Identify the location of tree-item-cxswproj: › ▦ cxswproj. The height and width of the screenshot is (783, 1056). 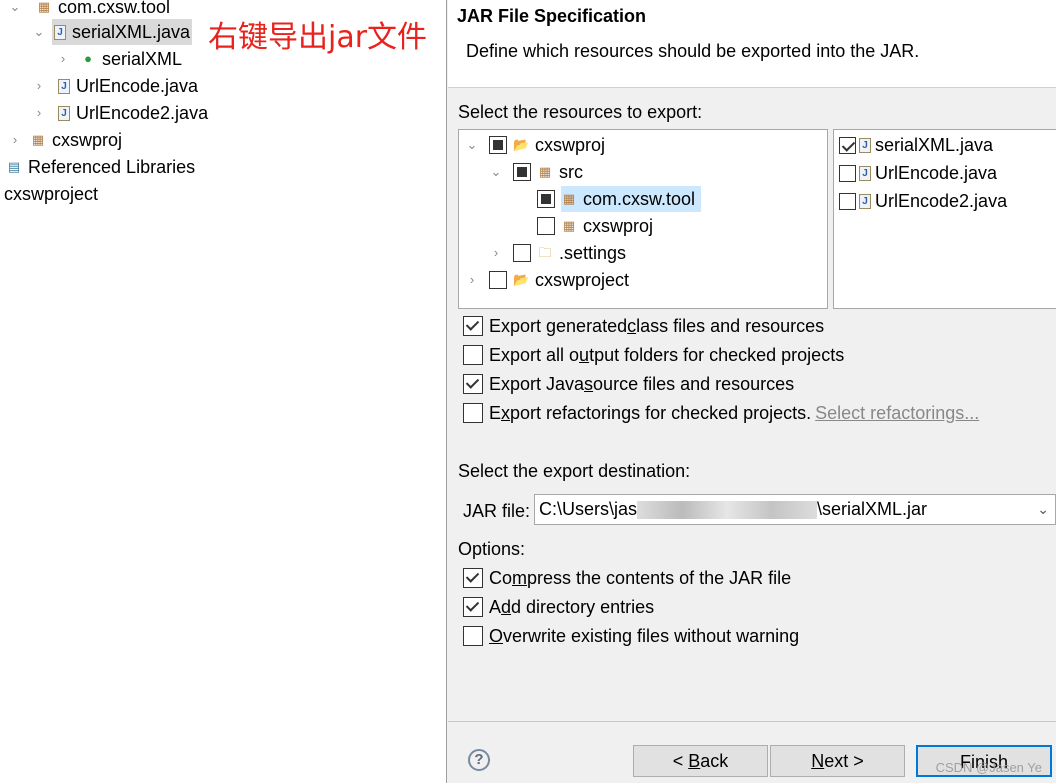
(65, 140).